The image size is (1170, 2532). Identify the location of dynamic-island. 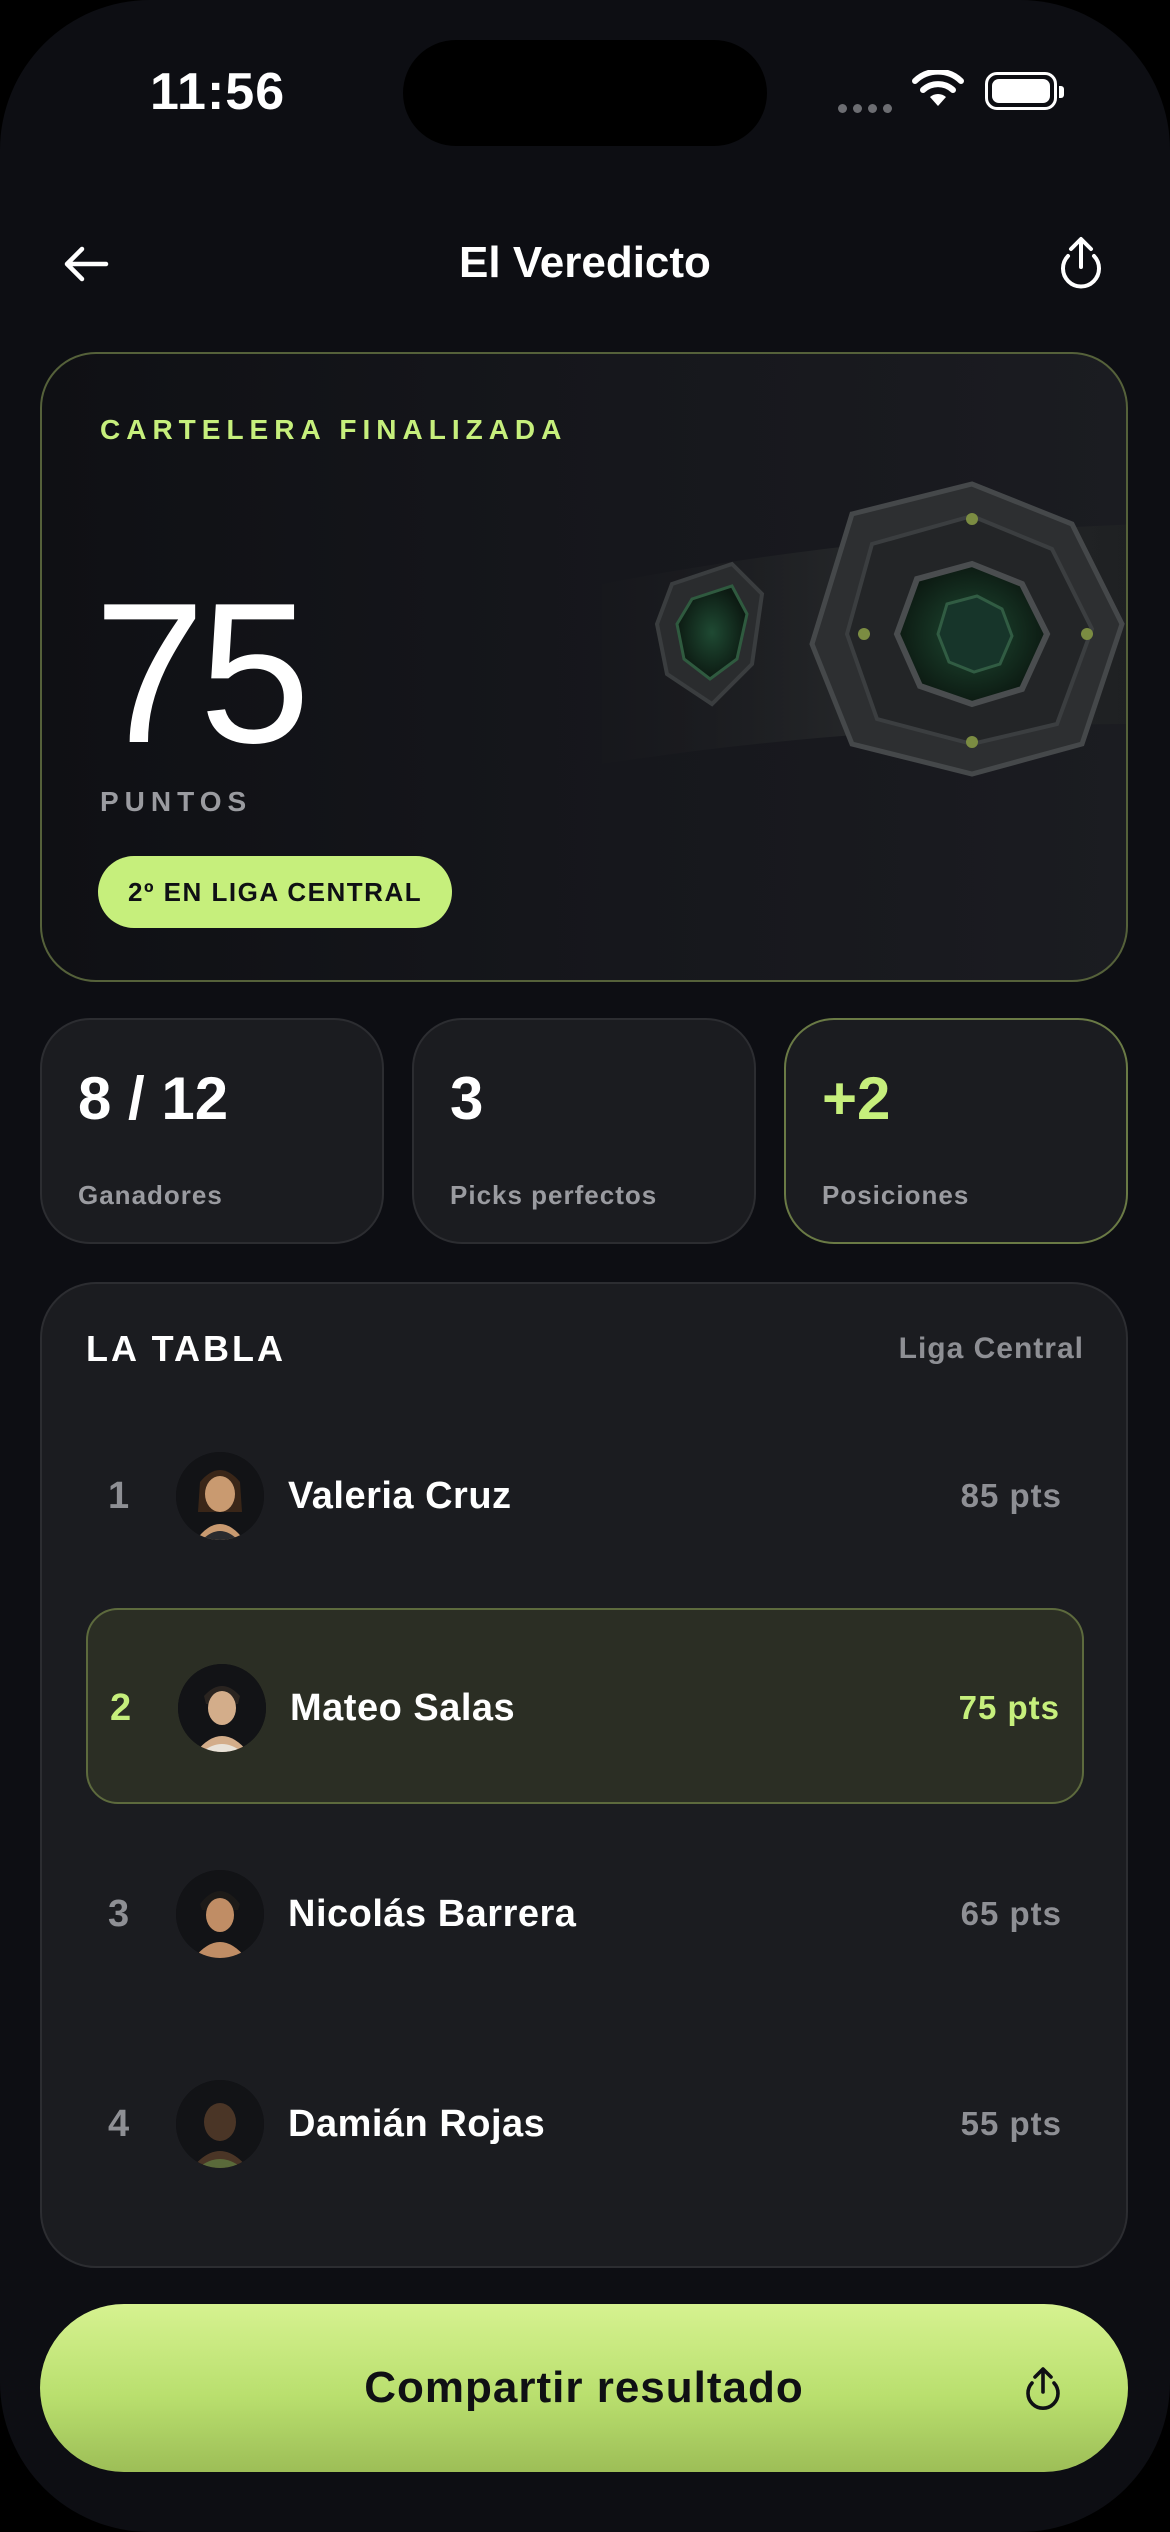
(585, 93).